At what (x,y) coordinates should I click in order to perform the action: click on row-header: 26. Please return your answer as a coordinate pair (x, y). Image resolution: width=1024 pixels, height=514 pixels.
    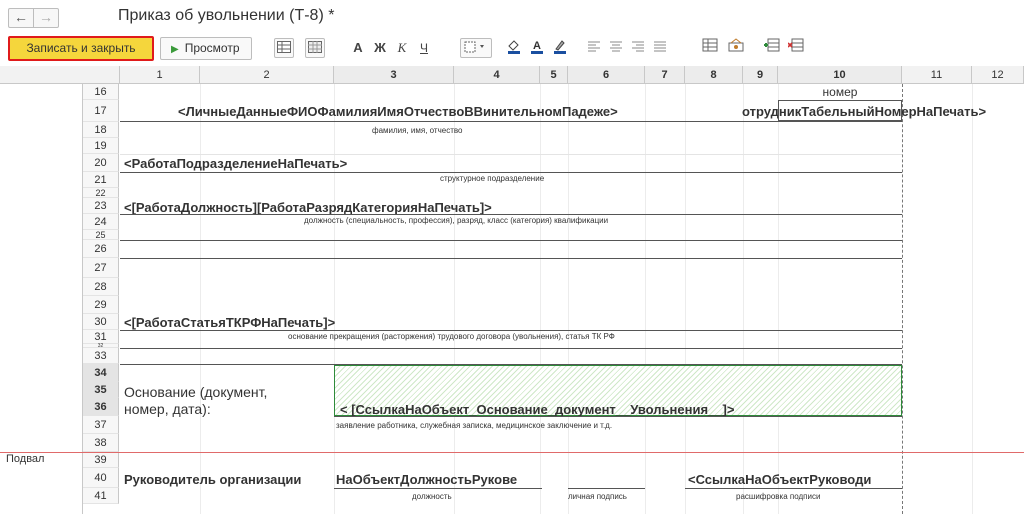
    Looking at the image, I should click on (101, 249).